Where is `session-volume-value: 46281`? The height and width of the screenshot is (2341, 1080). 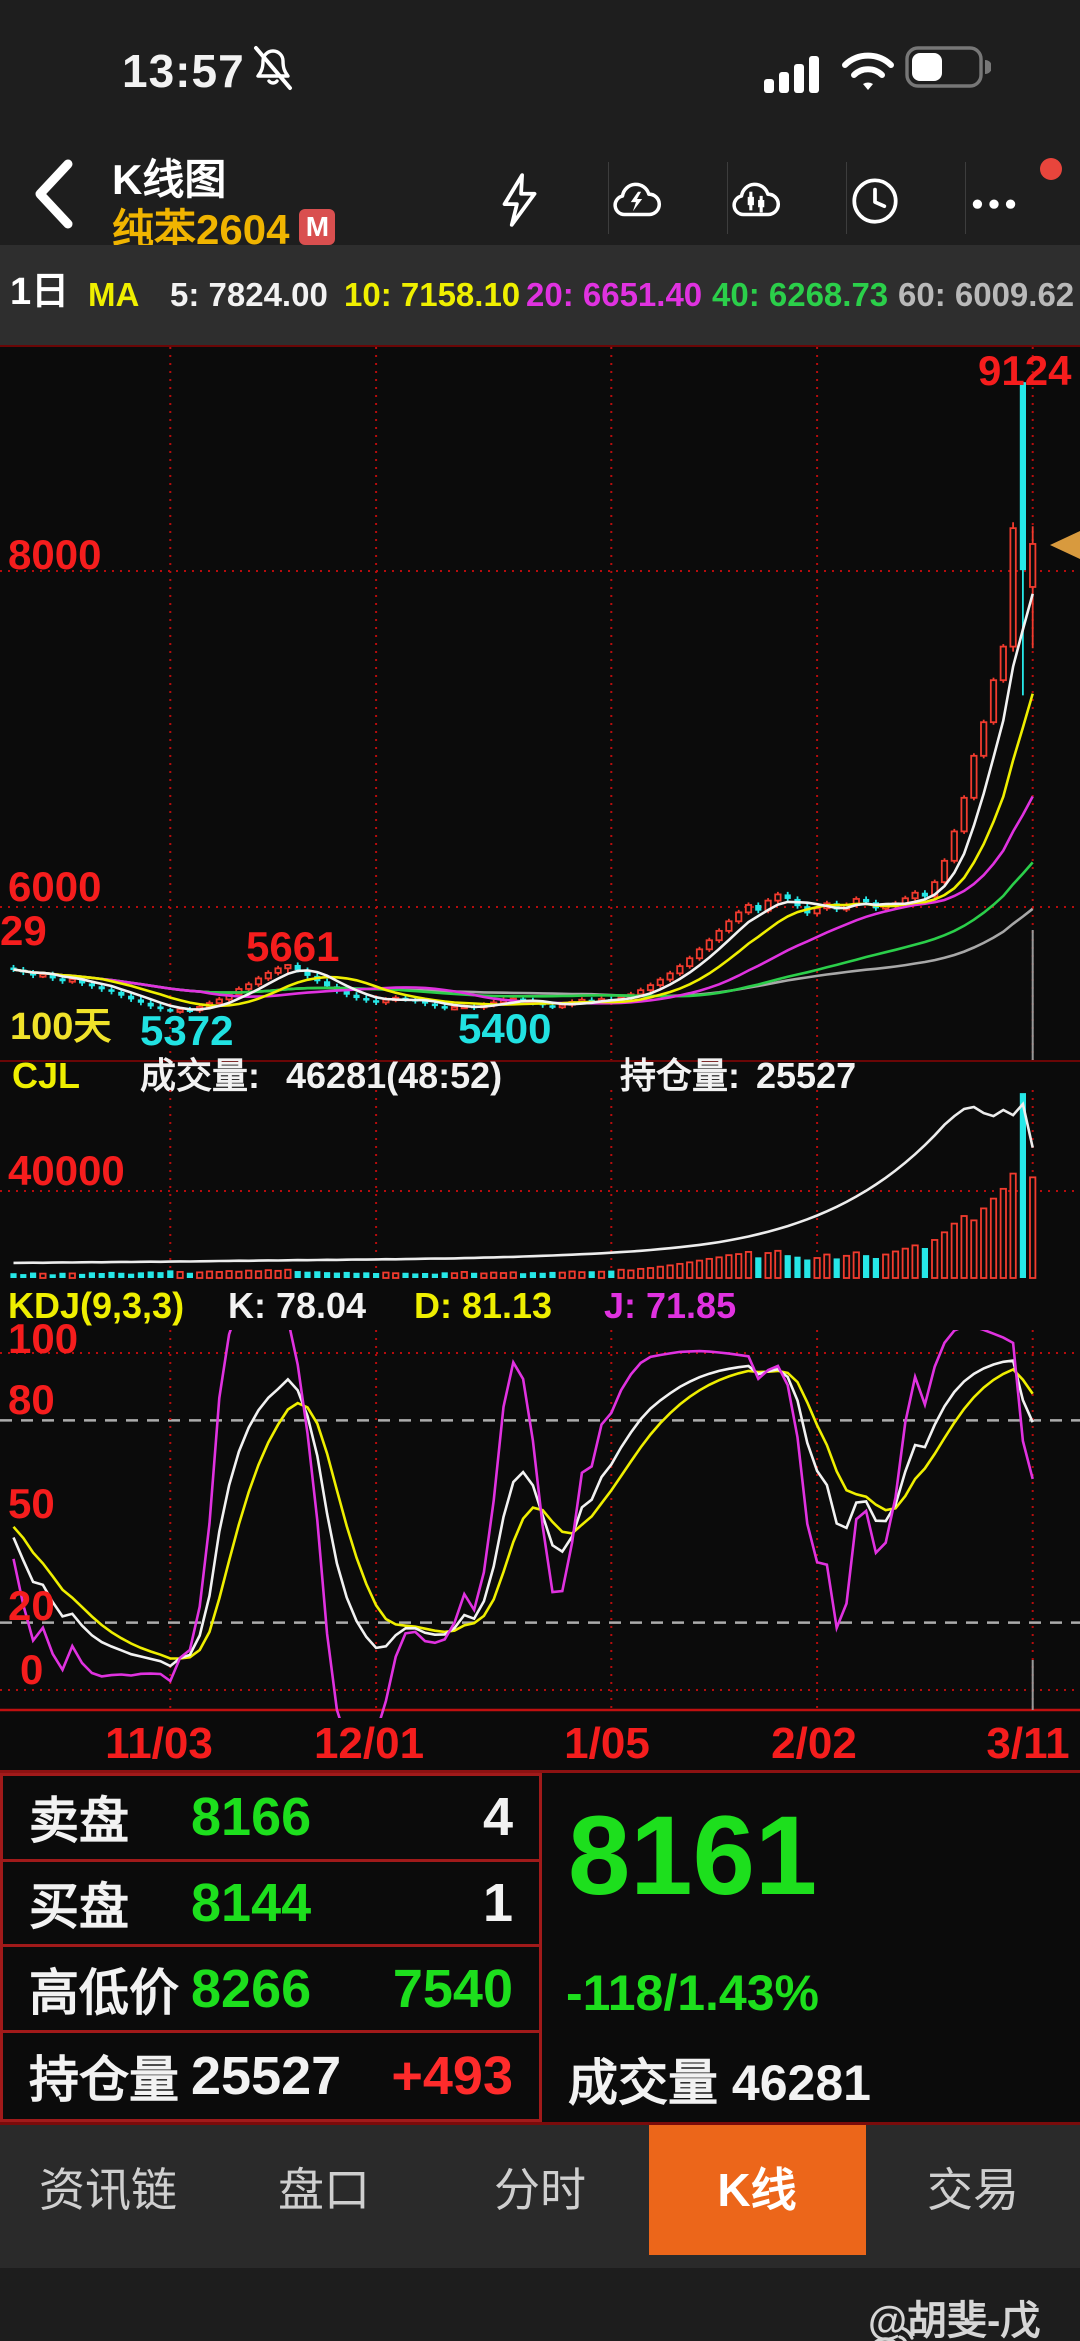
session-volume-value: 46281 is located at coordinates (801, 2083).